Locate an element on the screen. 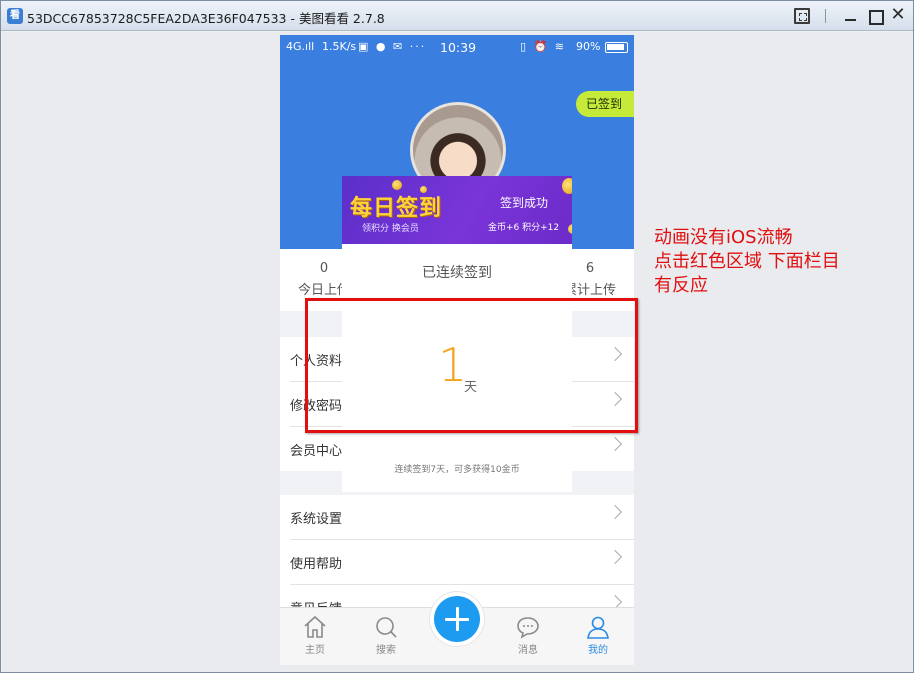 This screenshot has width=914, height=673. fit-window-button is located at coordinates (802, 16).